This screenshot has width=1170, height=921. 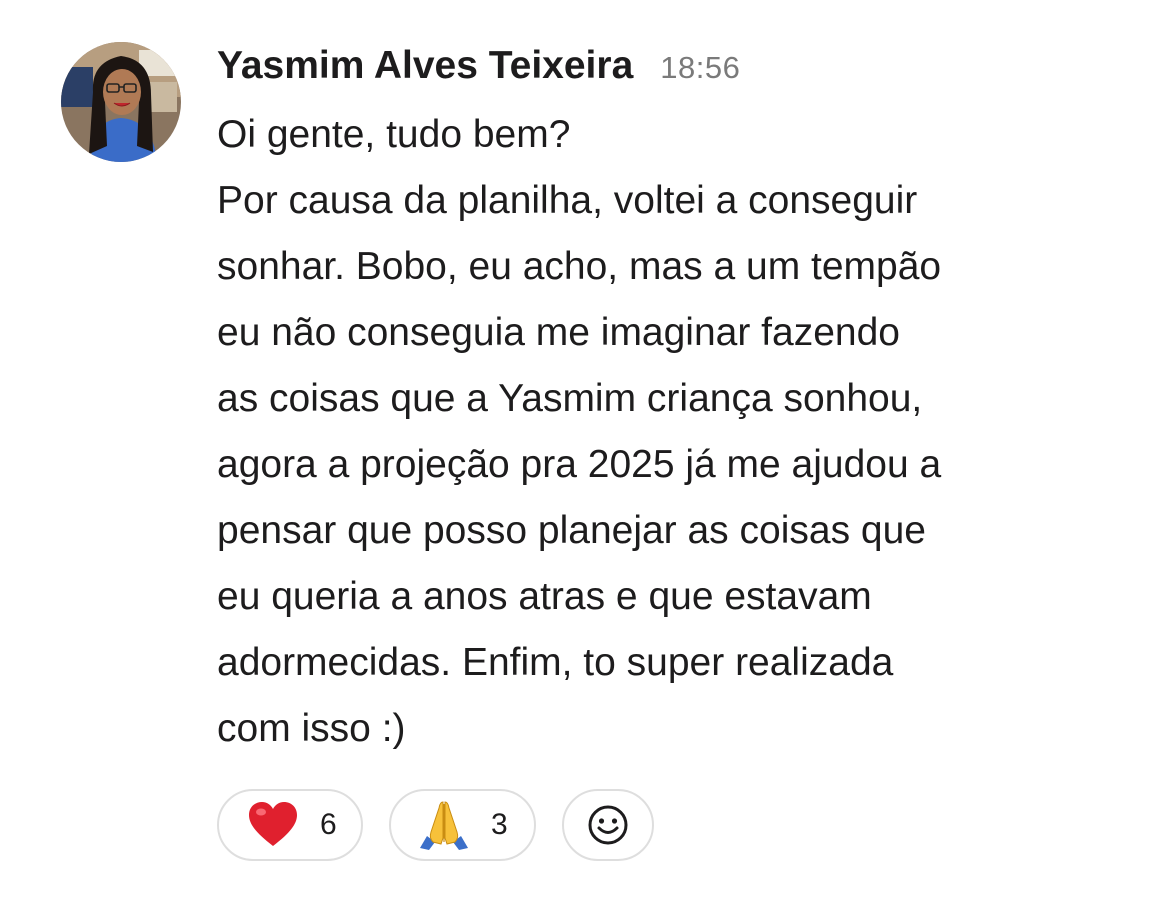 I want to click on message-line: pensar que posso planejar as coisas que, so click(x=571, y=530).